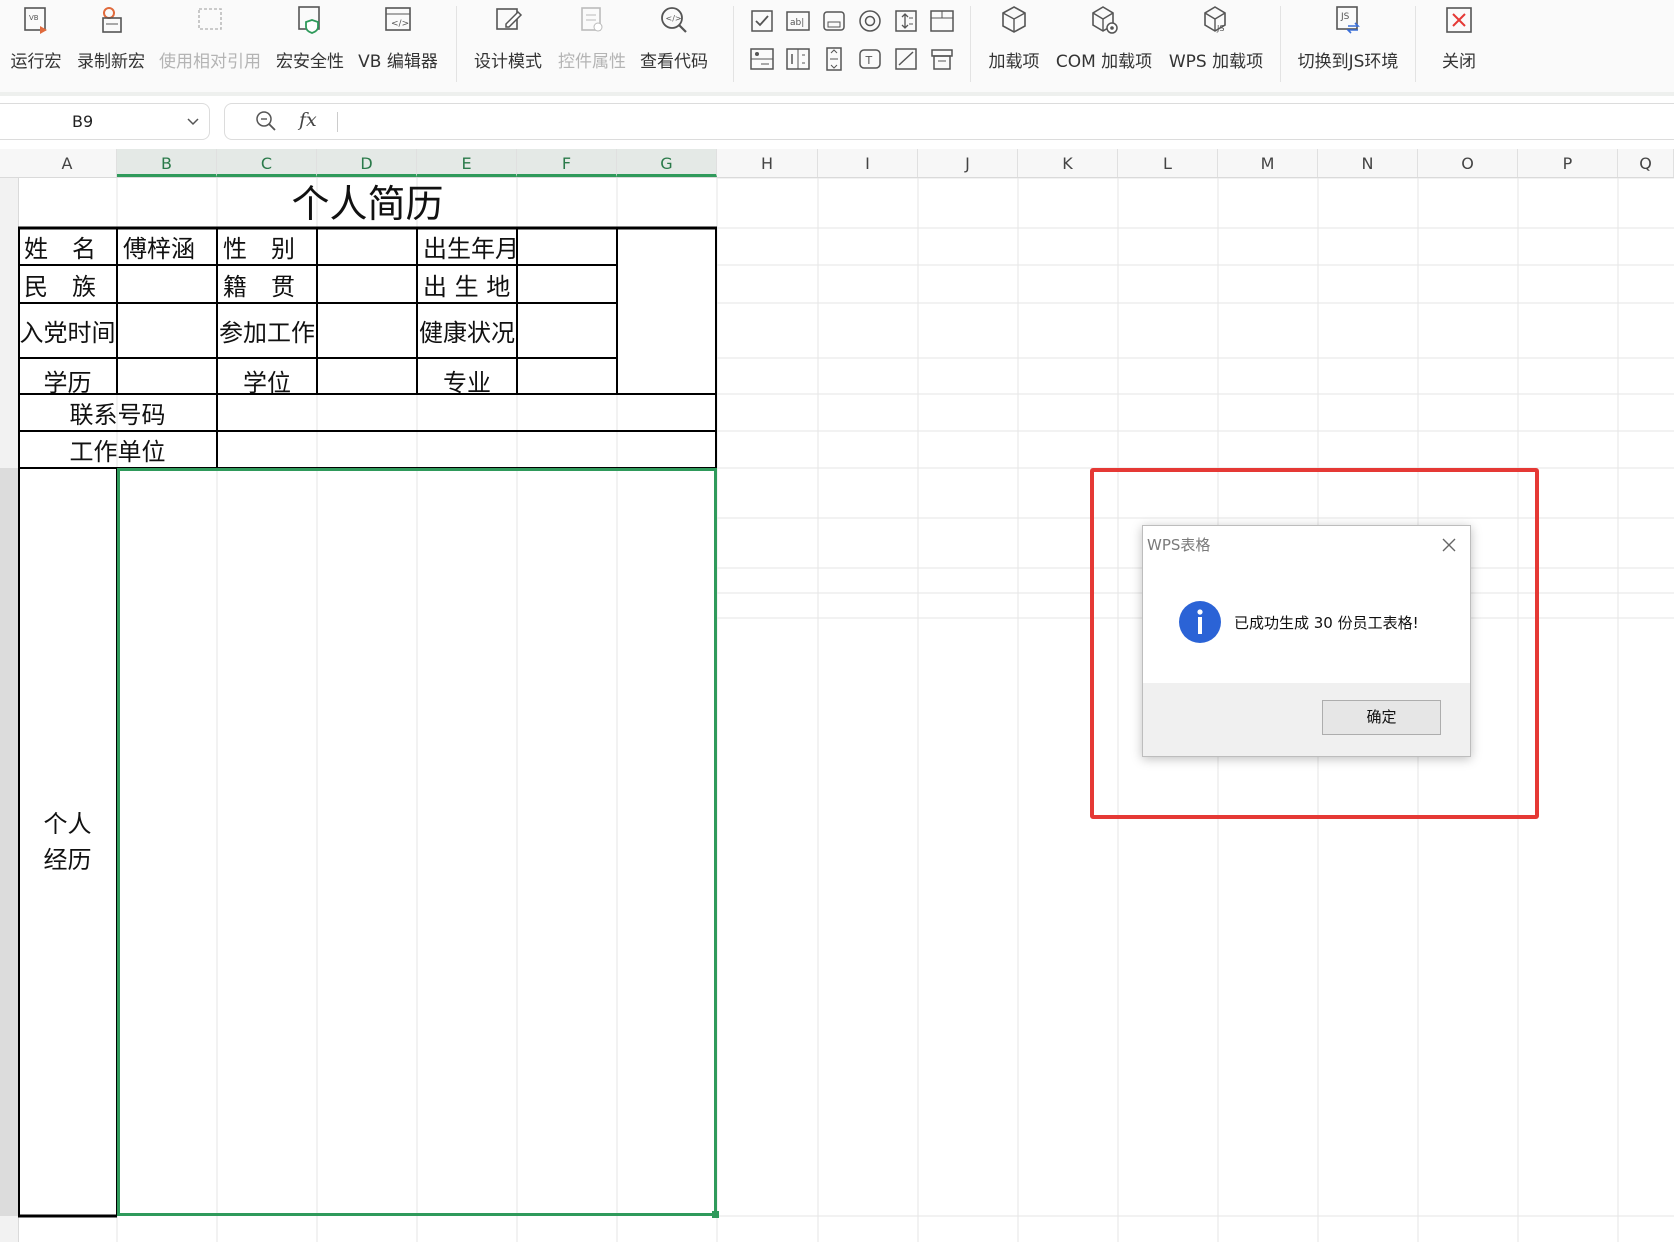  Describe the element at coordinates (267, 330) in the screenshot. I see `work-start-label: 参加工作` at that location.